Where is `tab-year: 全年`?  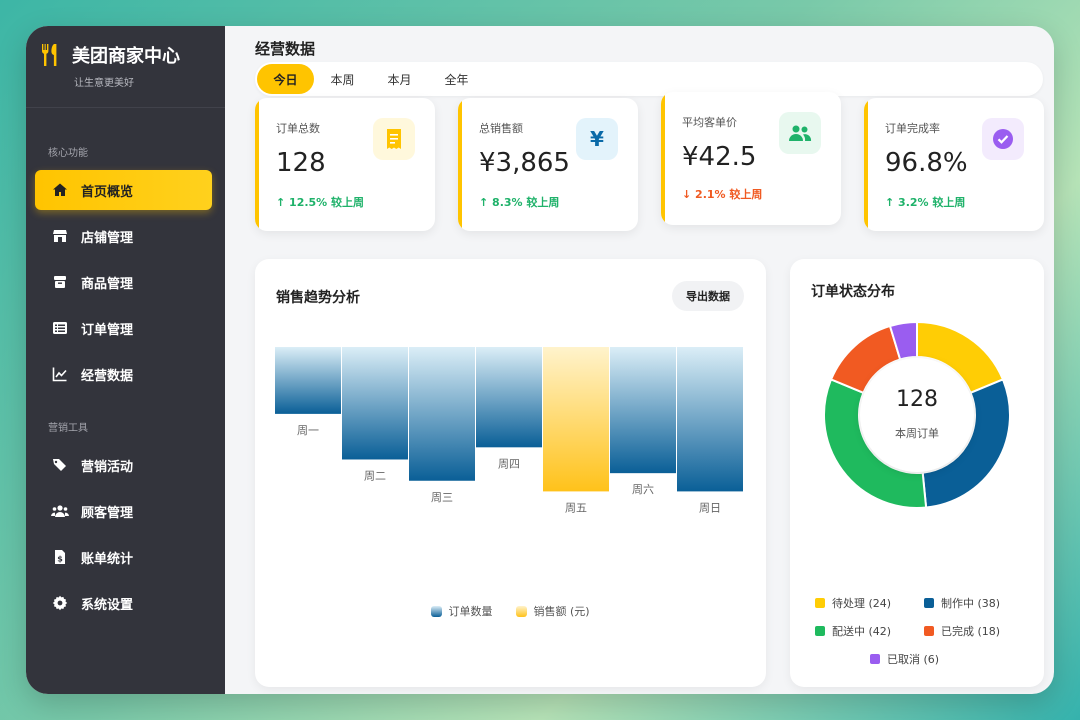 tab-year: 全年 is located at coordinates (456, 79).